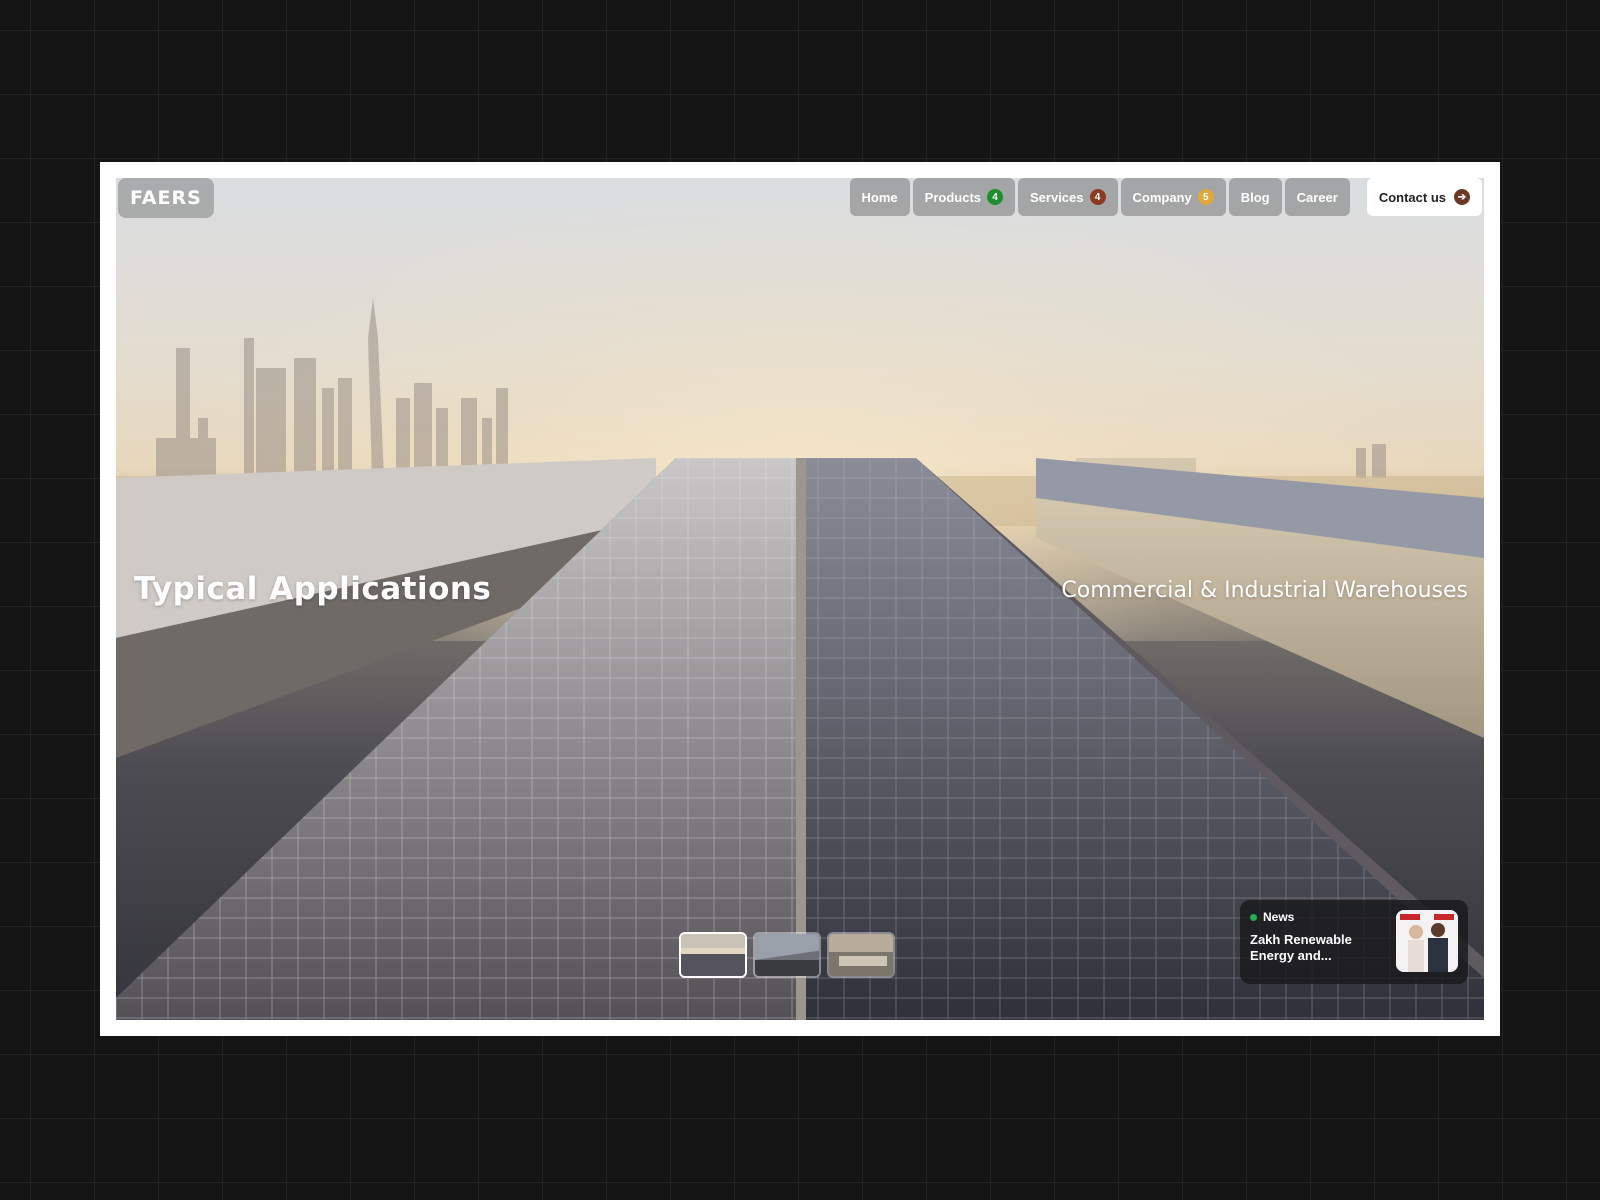 This screenshot has width=1600, height=1200. Describe the element at coordinates (952, 197) in the screenshot. I see `nav-label: Products` at that location.